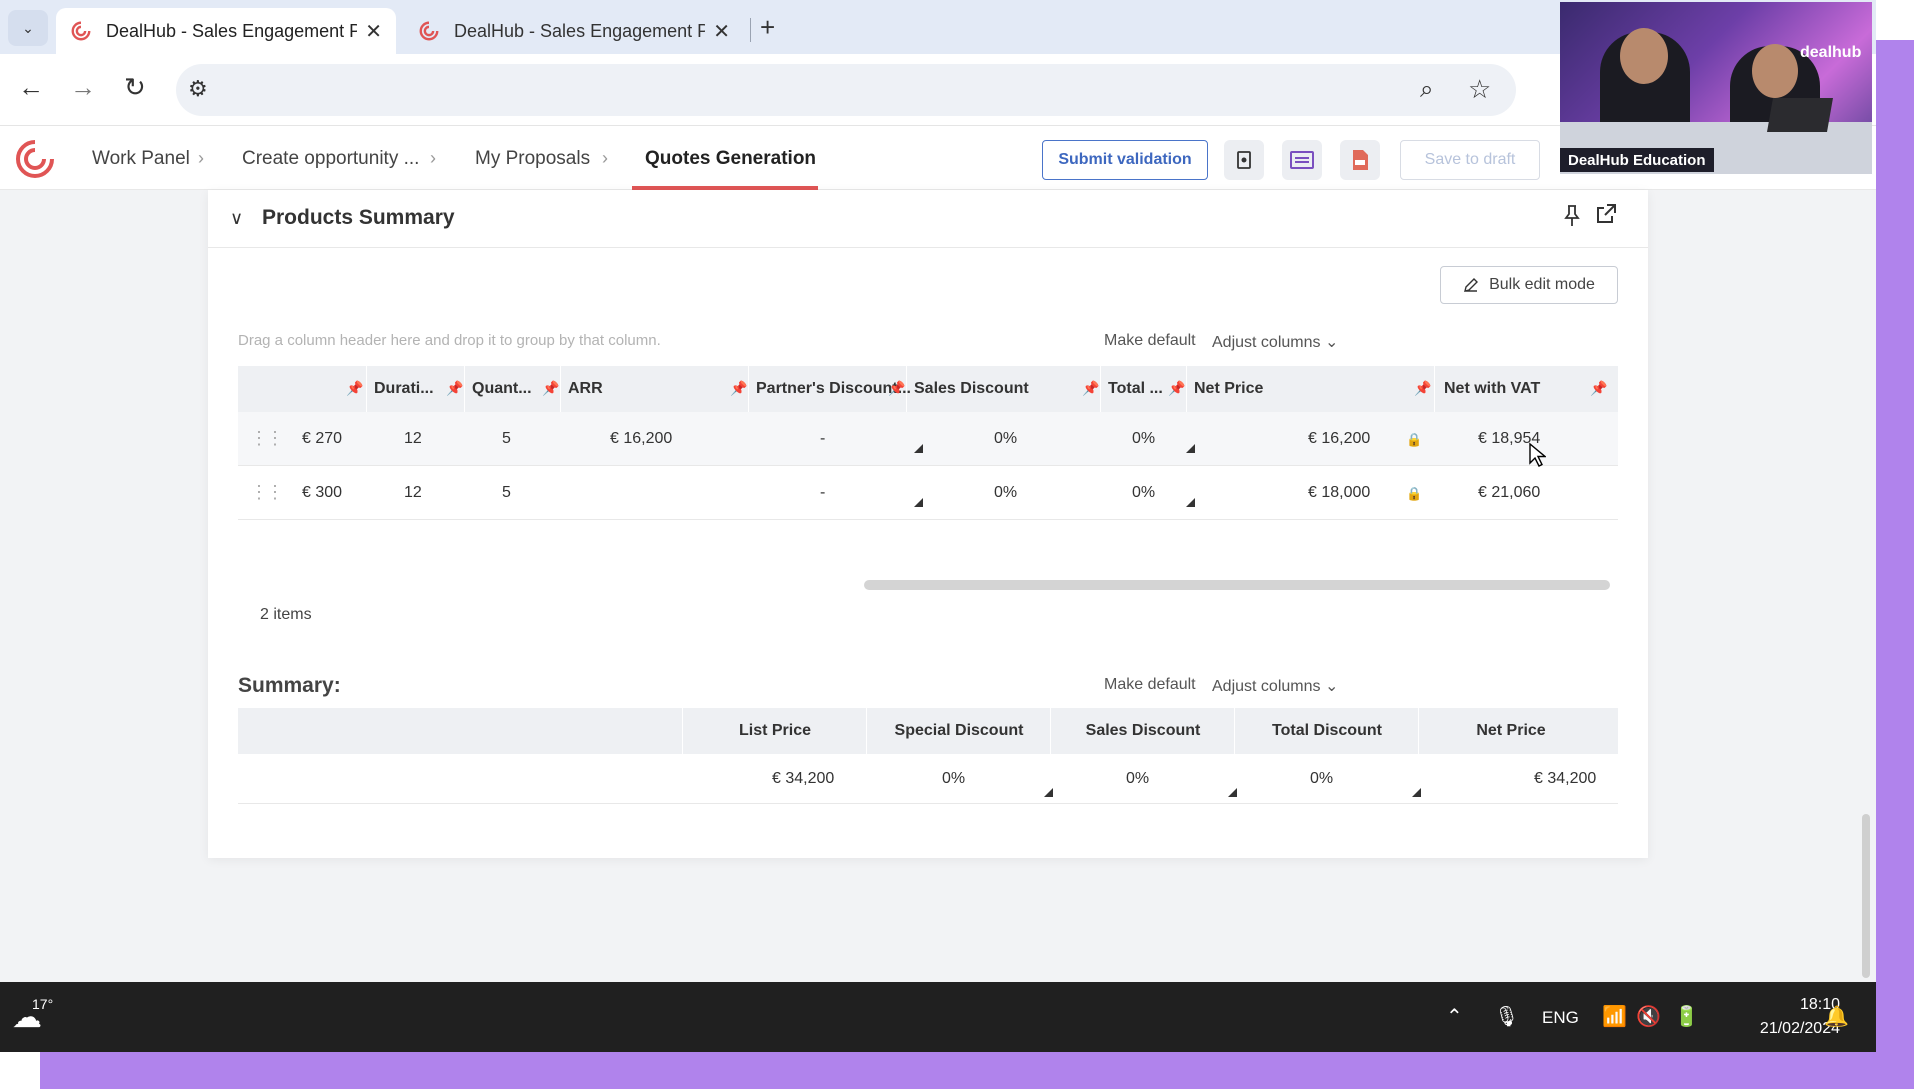 Image resolution: width=1914 pixels, height=1089 pixels. What do you see at coordinates (953, 779) in the screenshot?
I see `summary-special-discount: 0%` at bounding box center [953, 779].